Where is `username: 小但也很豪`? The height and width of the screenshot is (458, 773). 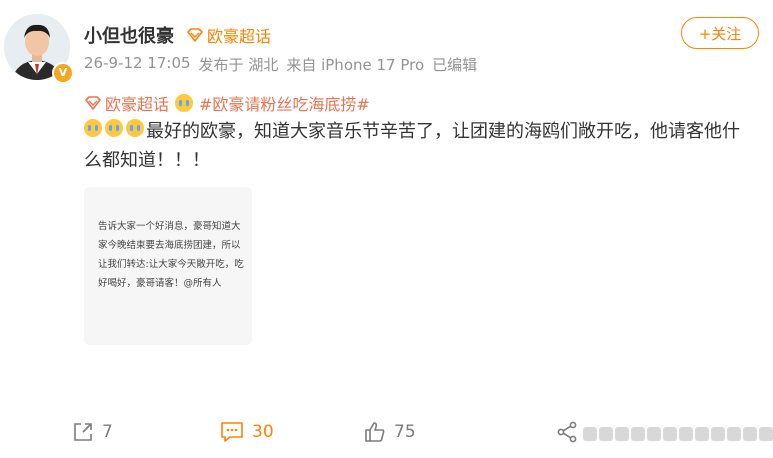 username: 小但也很豪 is located at coordinates (129, 35).